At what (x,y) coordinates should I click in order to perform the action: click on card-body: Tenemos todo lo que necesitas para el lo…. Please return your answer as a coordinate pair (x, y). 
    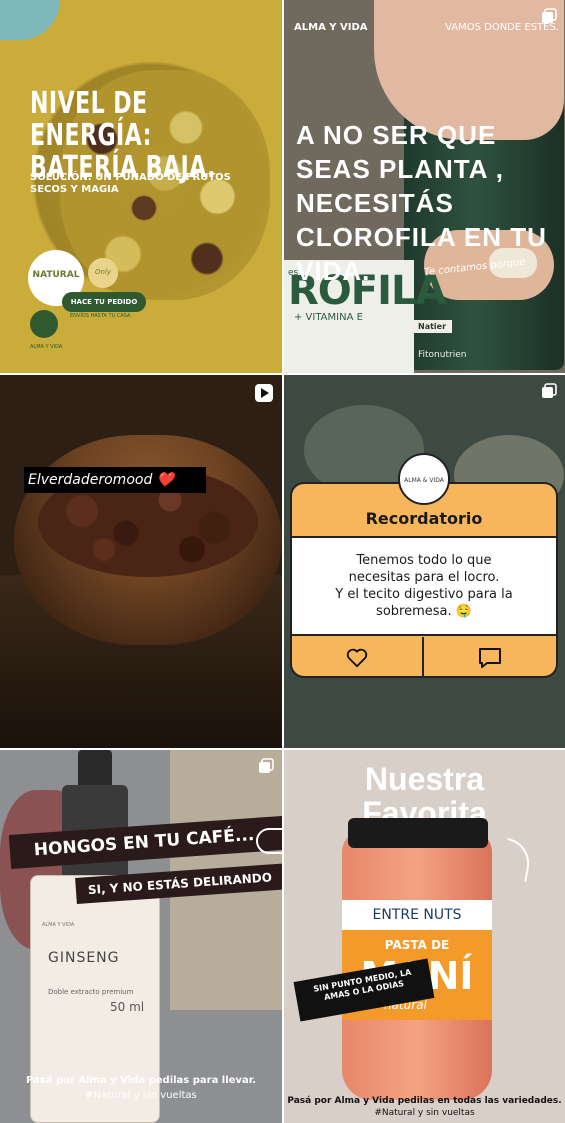
    Looking at the image, I should click on (424, 586).